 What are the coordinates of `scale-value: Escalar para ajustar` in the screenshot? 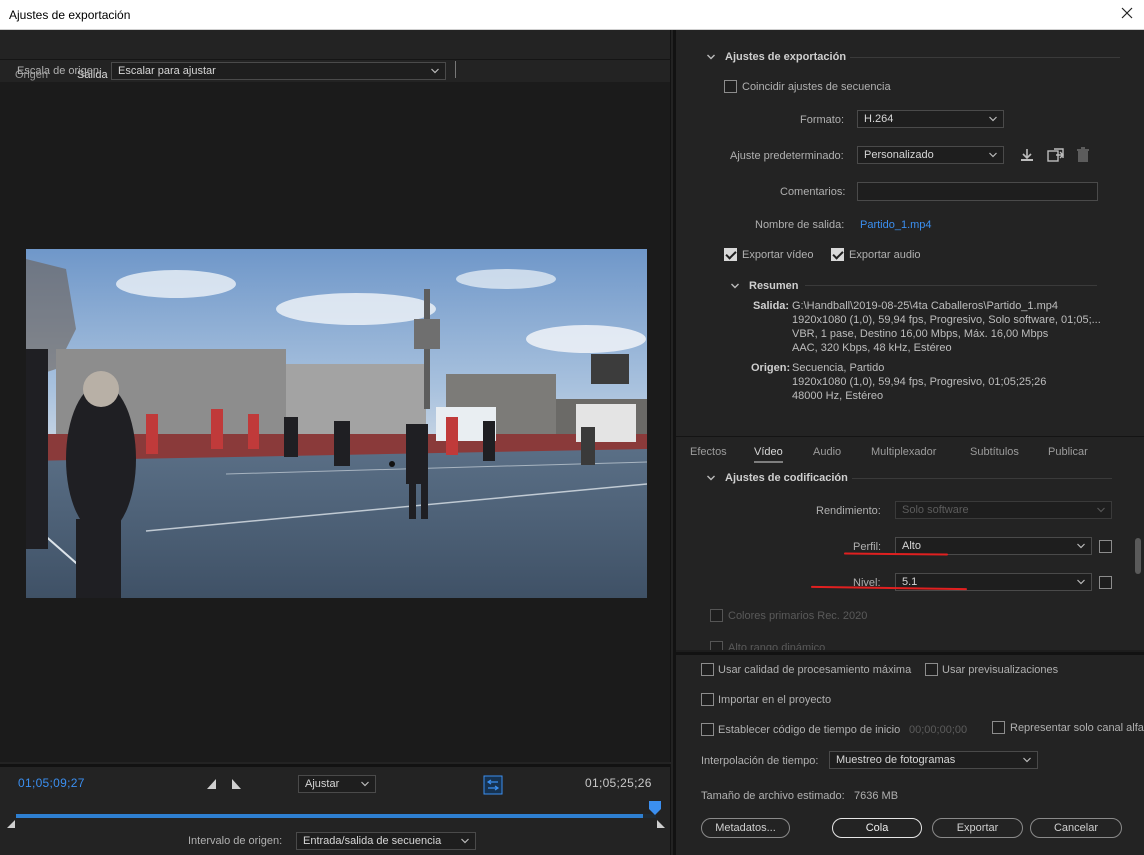 It's located at (167, 71).